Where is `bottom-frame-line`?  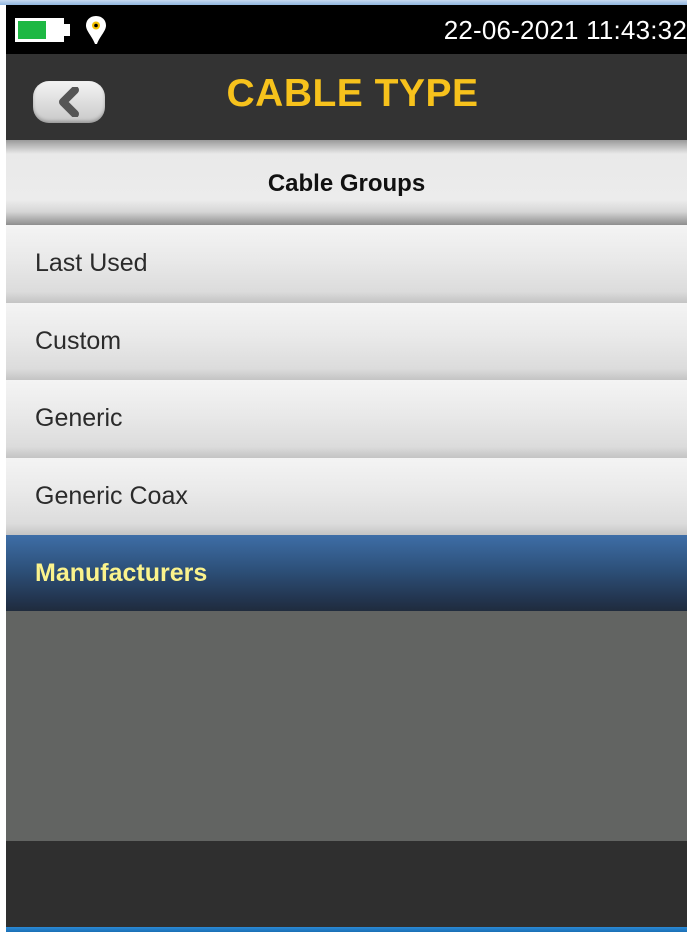 bottom-frame-line is located at coordinates (346, 929).